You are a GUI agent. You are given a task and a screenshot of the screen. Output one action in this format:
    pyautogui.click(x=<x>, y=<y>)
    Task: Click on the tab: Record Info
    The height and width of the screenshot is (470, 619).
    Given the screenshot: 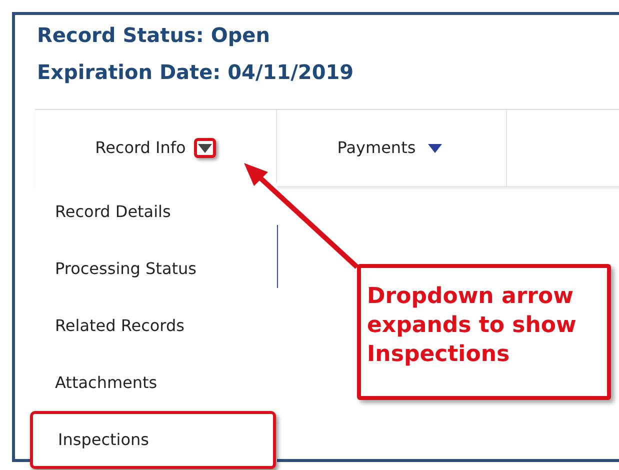 What is the action you would take?
    pyautogui.click(x=156, y=148)
    